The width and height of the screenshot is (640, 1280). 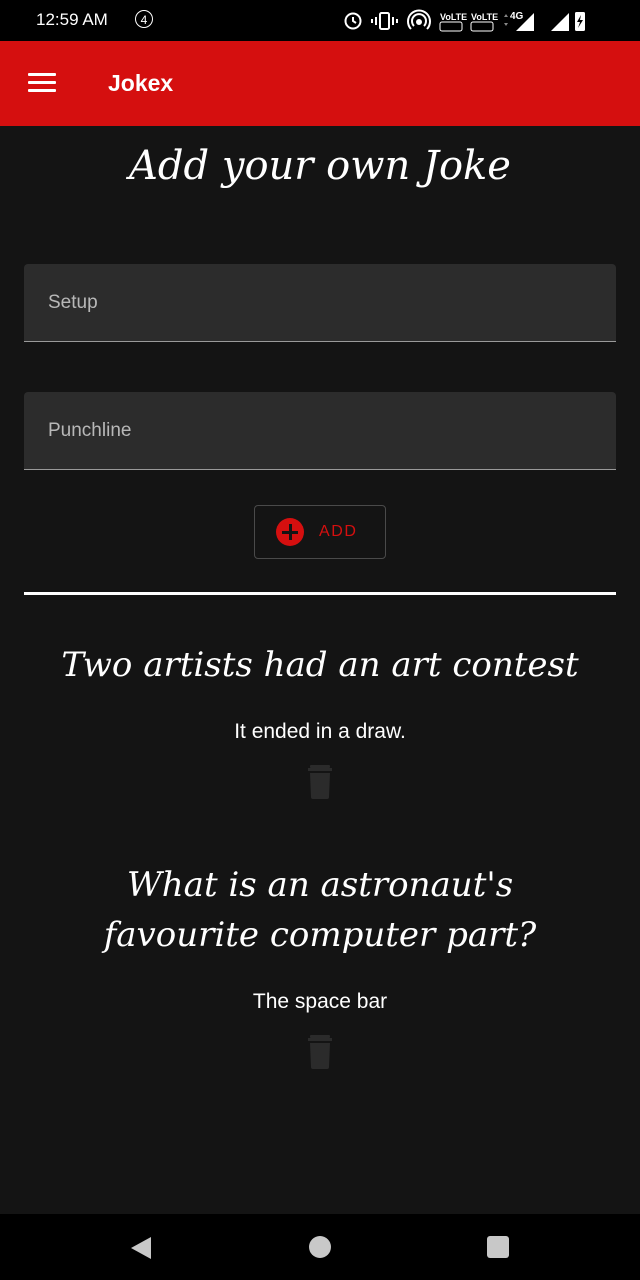 I want to click on signal-4g-icon: 4G, so click(x=519, y=21).